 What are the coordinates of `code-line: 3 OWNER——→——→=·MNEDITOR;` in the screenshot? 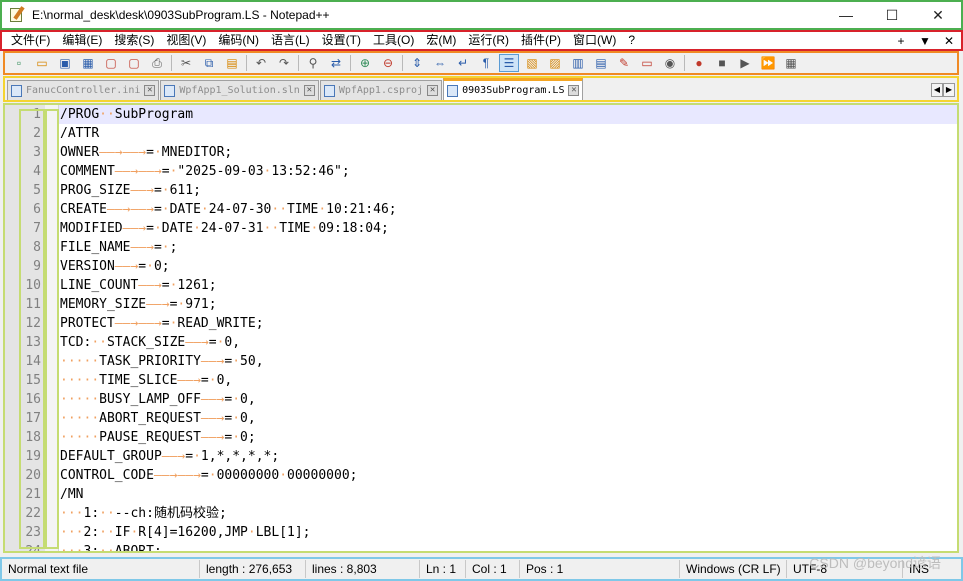 It's located at (481, 152).